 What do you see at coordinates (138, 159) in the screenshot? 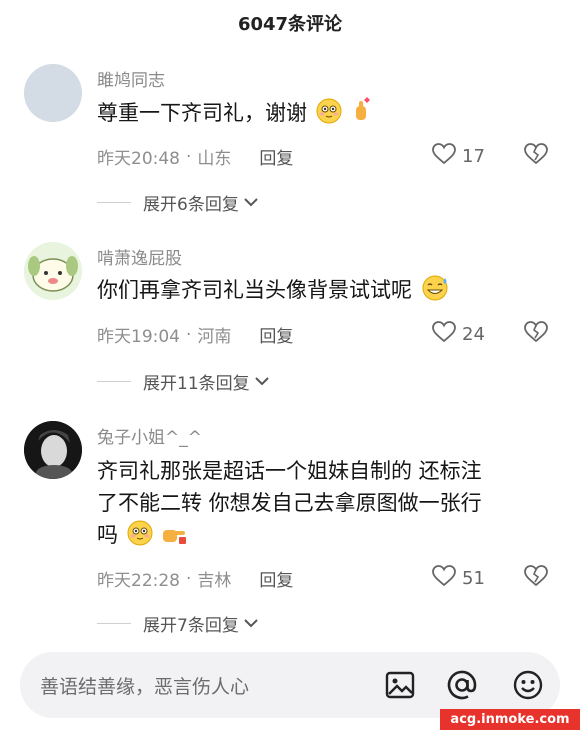
I see `comment-date: 昨天20:48` at bounding box center [138, 159].